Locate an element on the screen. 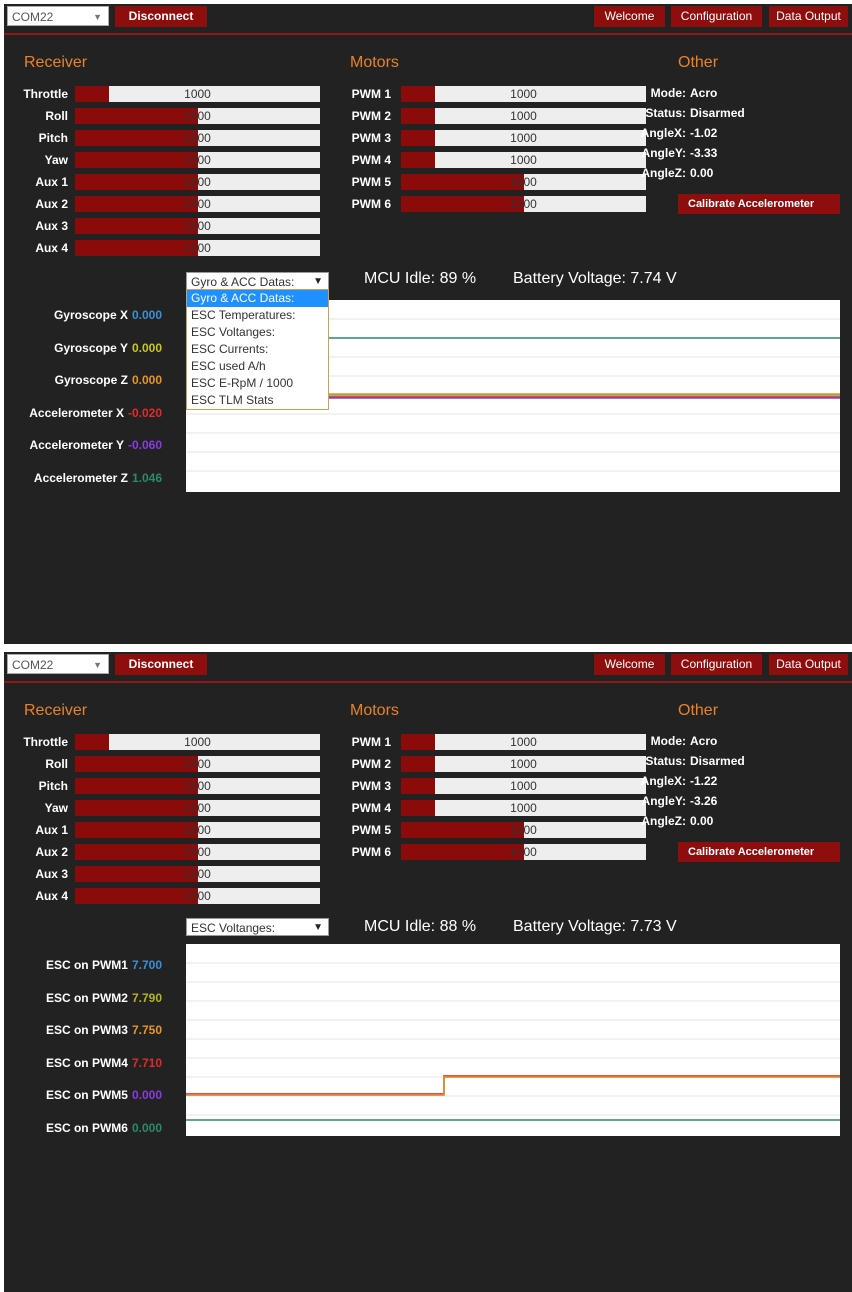 The image size is (852, 1292). data-type-selected: ESC Voltanges: is located at coordinates (233, 928).